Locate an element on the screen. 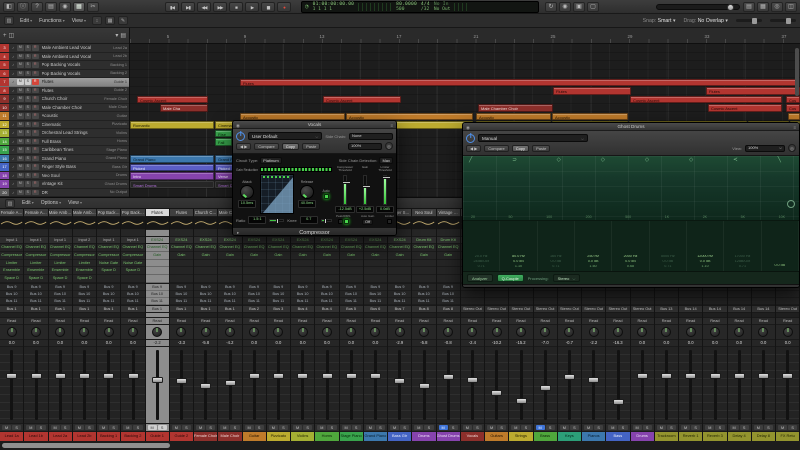 This screenshot has width=800, height=450. vertical-scrollbar is located at coordinates (797, 72).